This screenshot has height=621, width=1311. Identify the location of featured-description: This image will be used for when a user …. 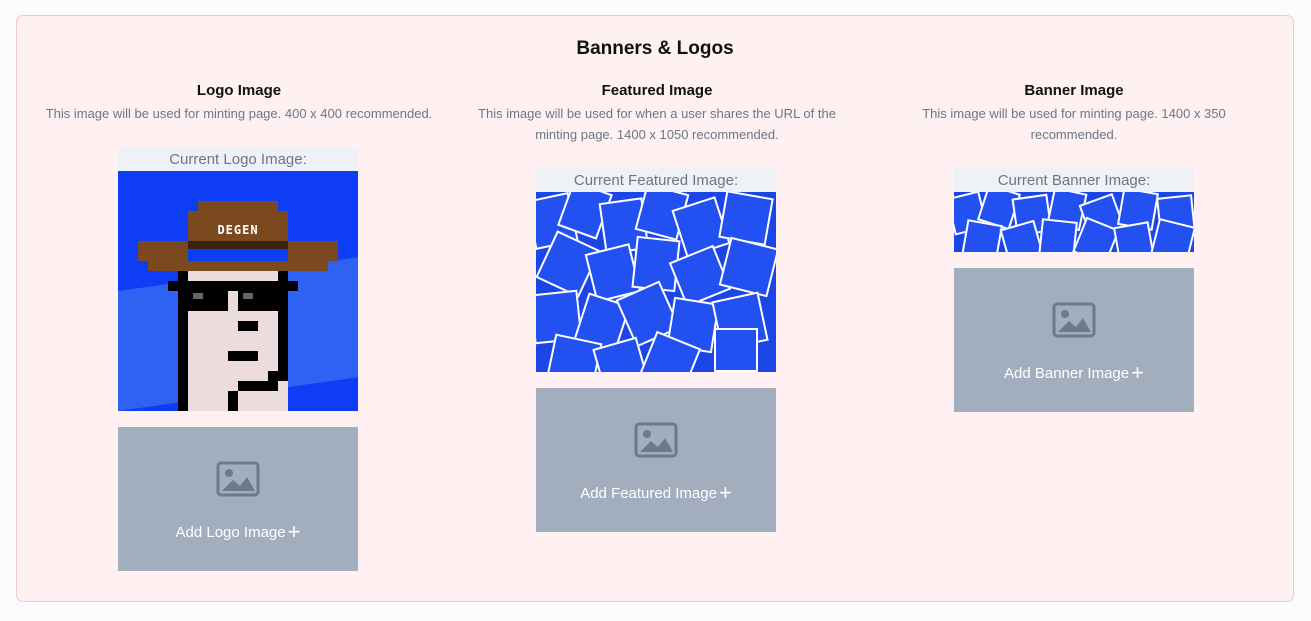
(657, 124).